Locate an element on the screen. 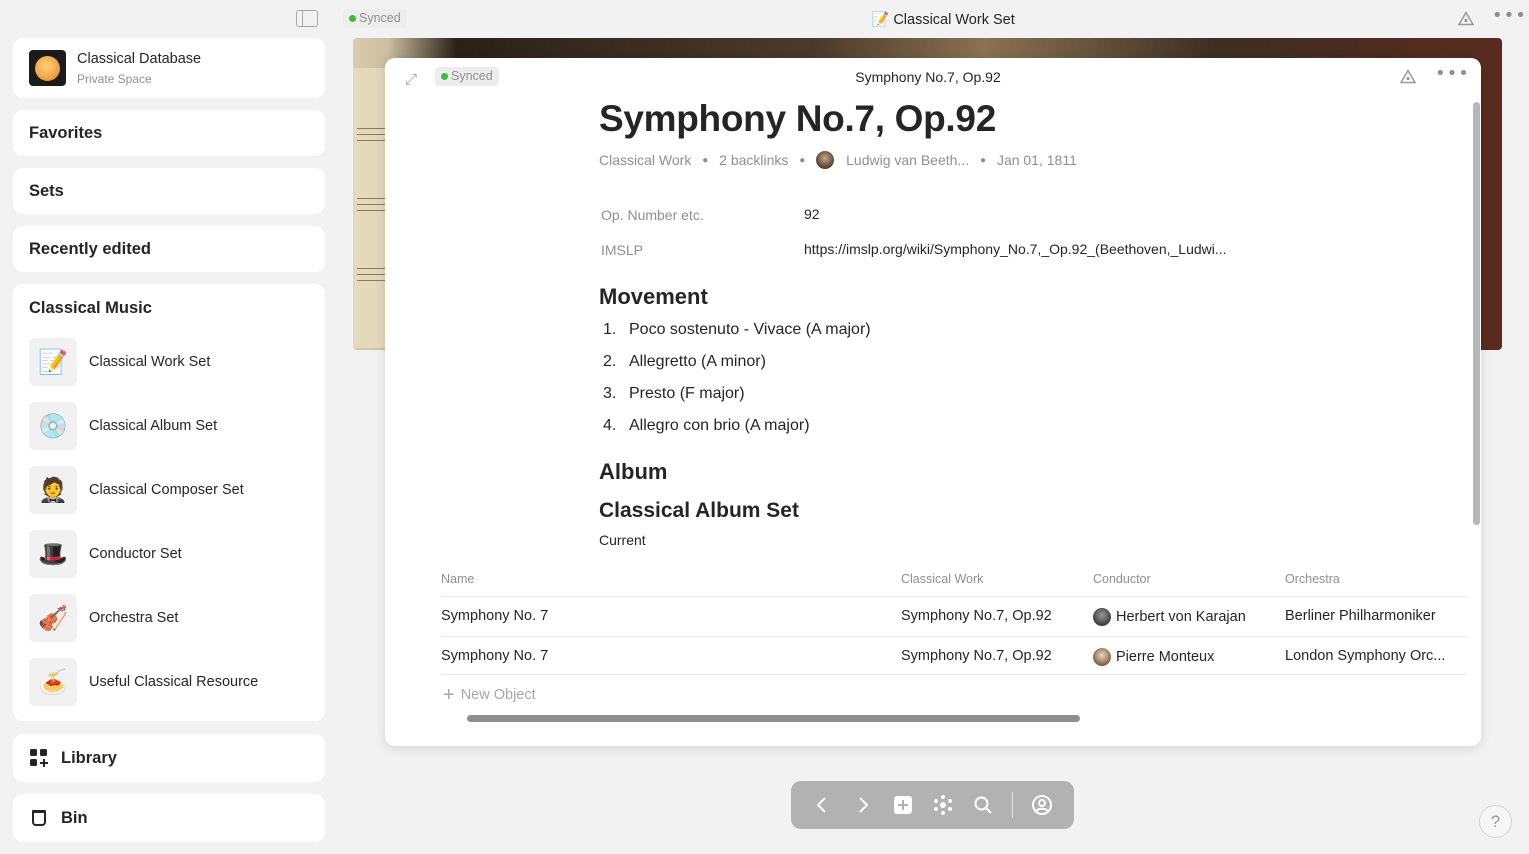 This screenshot has height=854, width=1529. sidebar-section-sets: Sets is located at coordinates (169, 191).